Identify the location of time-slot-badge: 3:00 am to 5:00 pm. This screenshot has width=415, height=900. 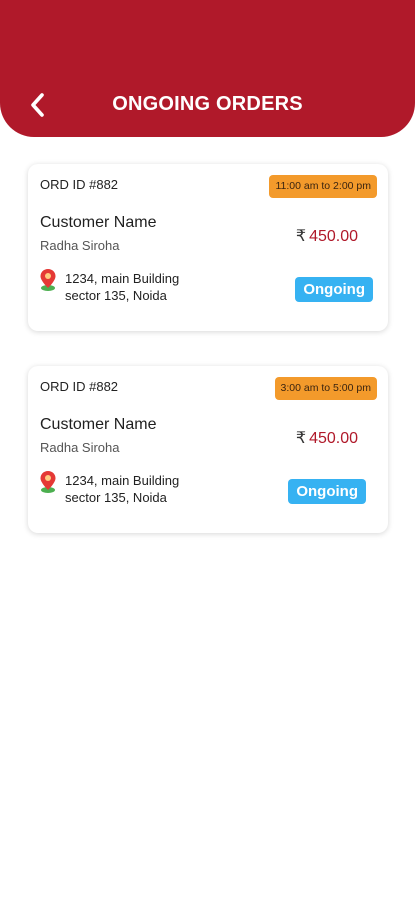
(325, 388).